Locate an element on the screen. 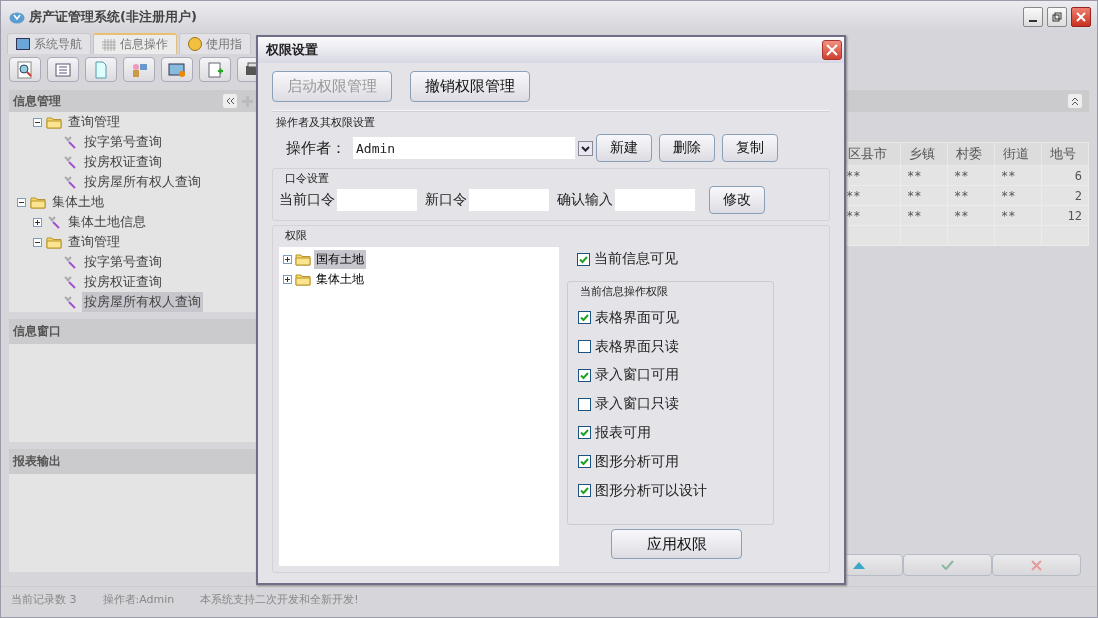 Image resolution: width=1098 pixels, height=618 pixels. check-icon is located at coordinates (947, 565).